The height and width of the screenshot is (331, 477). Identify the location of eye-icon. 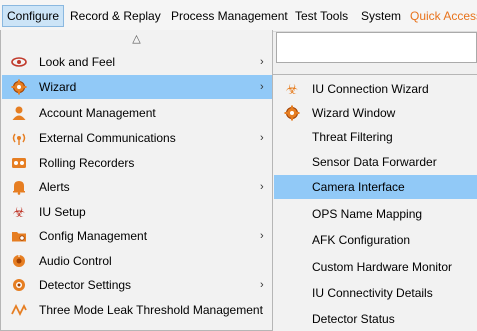
(19, 62).